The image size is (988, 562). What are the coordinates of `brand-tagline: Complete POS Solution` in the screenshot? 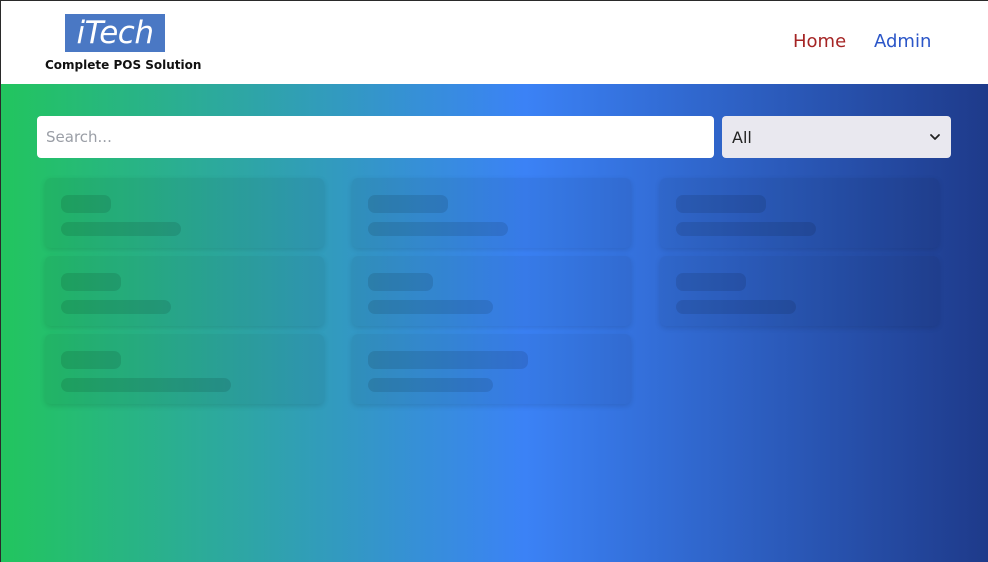 It's located at (123, 65).